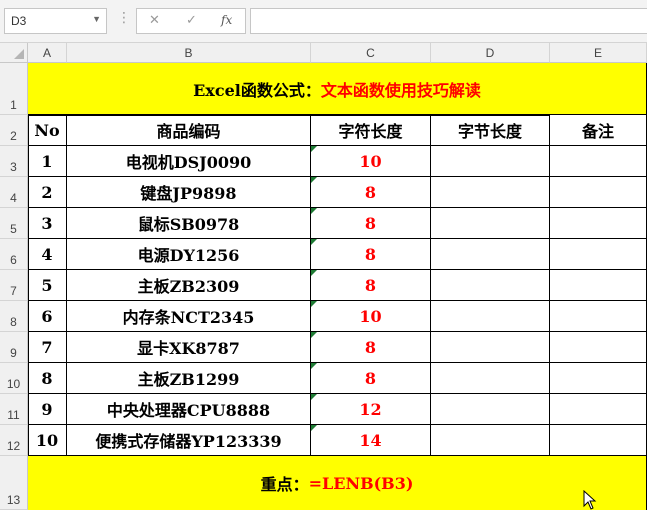 The width and height of the screenshot is (647, 510). Describe the element at coordinates (189, 254) in the screenshot. I see `table-cell-code: 电源DY1256` at that location.